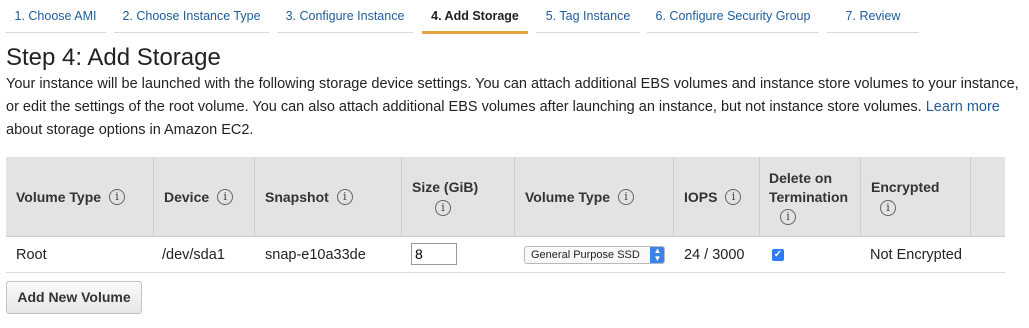 Image resolution: width=1029 pixels, height=328 pixels. Describe the element at coordinates (55, 16) in the screenshot. I see `tab-choose-ami: 1. Choose AMI` at that location.